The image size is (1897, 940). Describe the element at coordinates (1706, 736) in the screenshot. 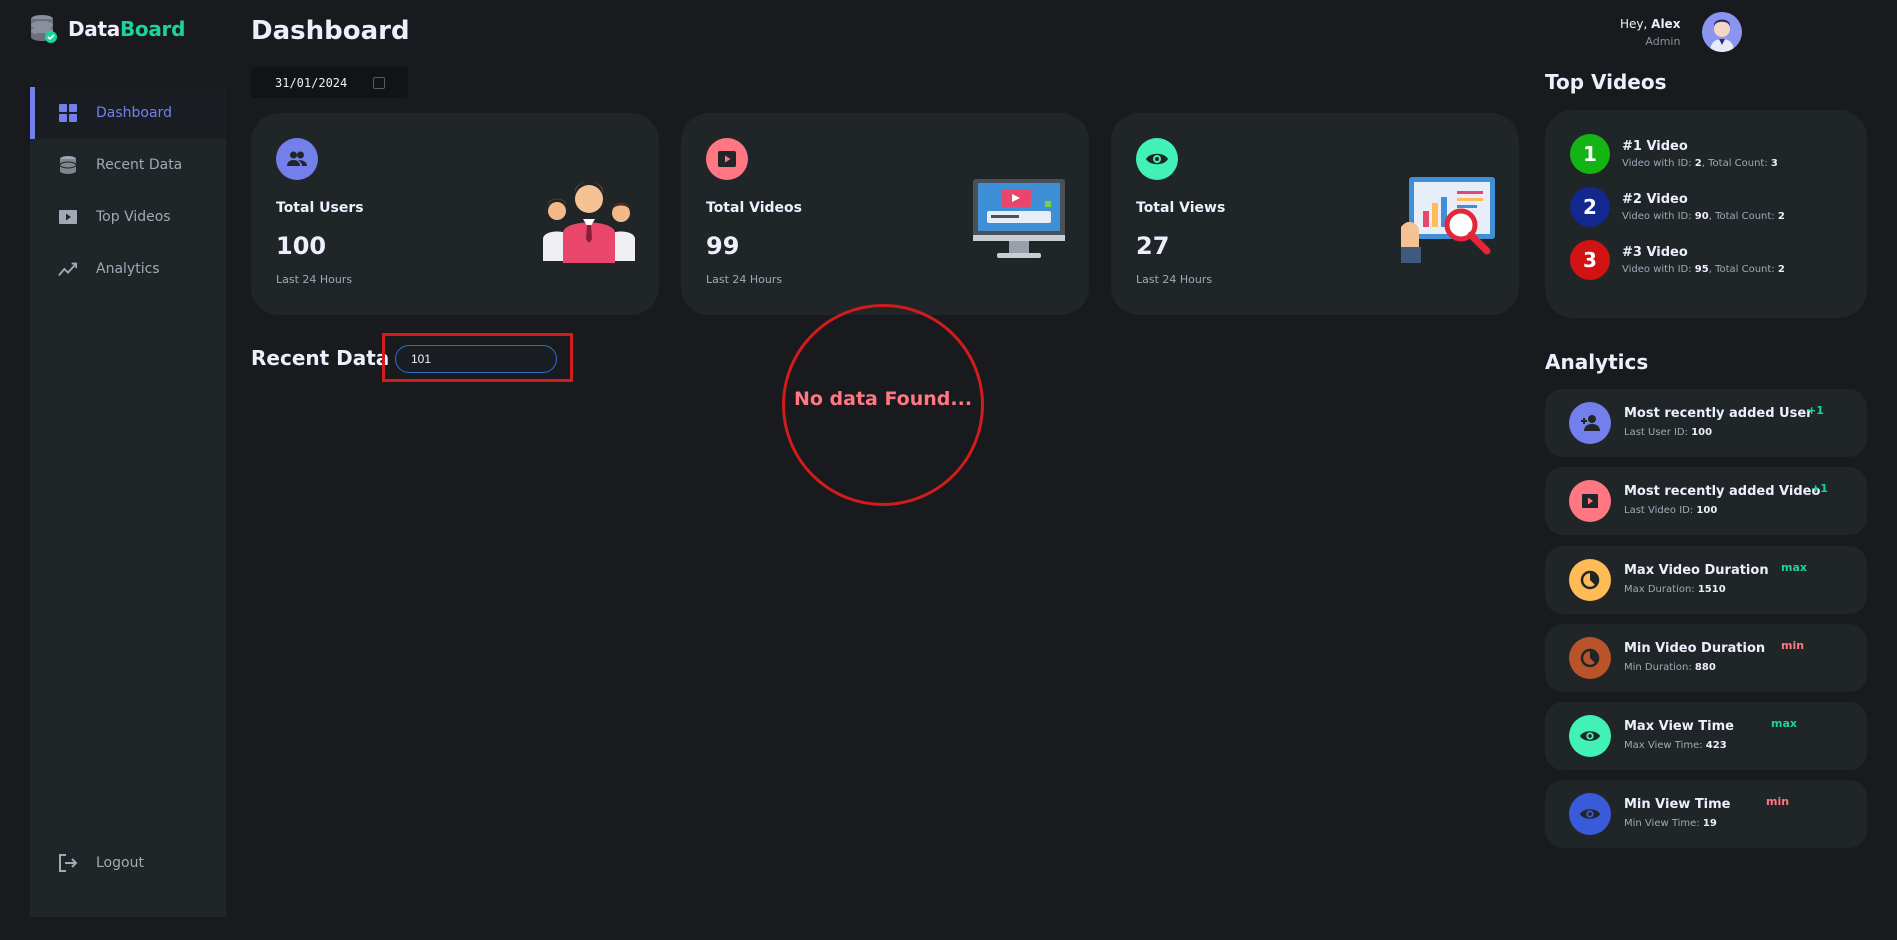

I see `analytics-item-max-view-time: Max View Time Max View Time: 423 max` at that location.